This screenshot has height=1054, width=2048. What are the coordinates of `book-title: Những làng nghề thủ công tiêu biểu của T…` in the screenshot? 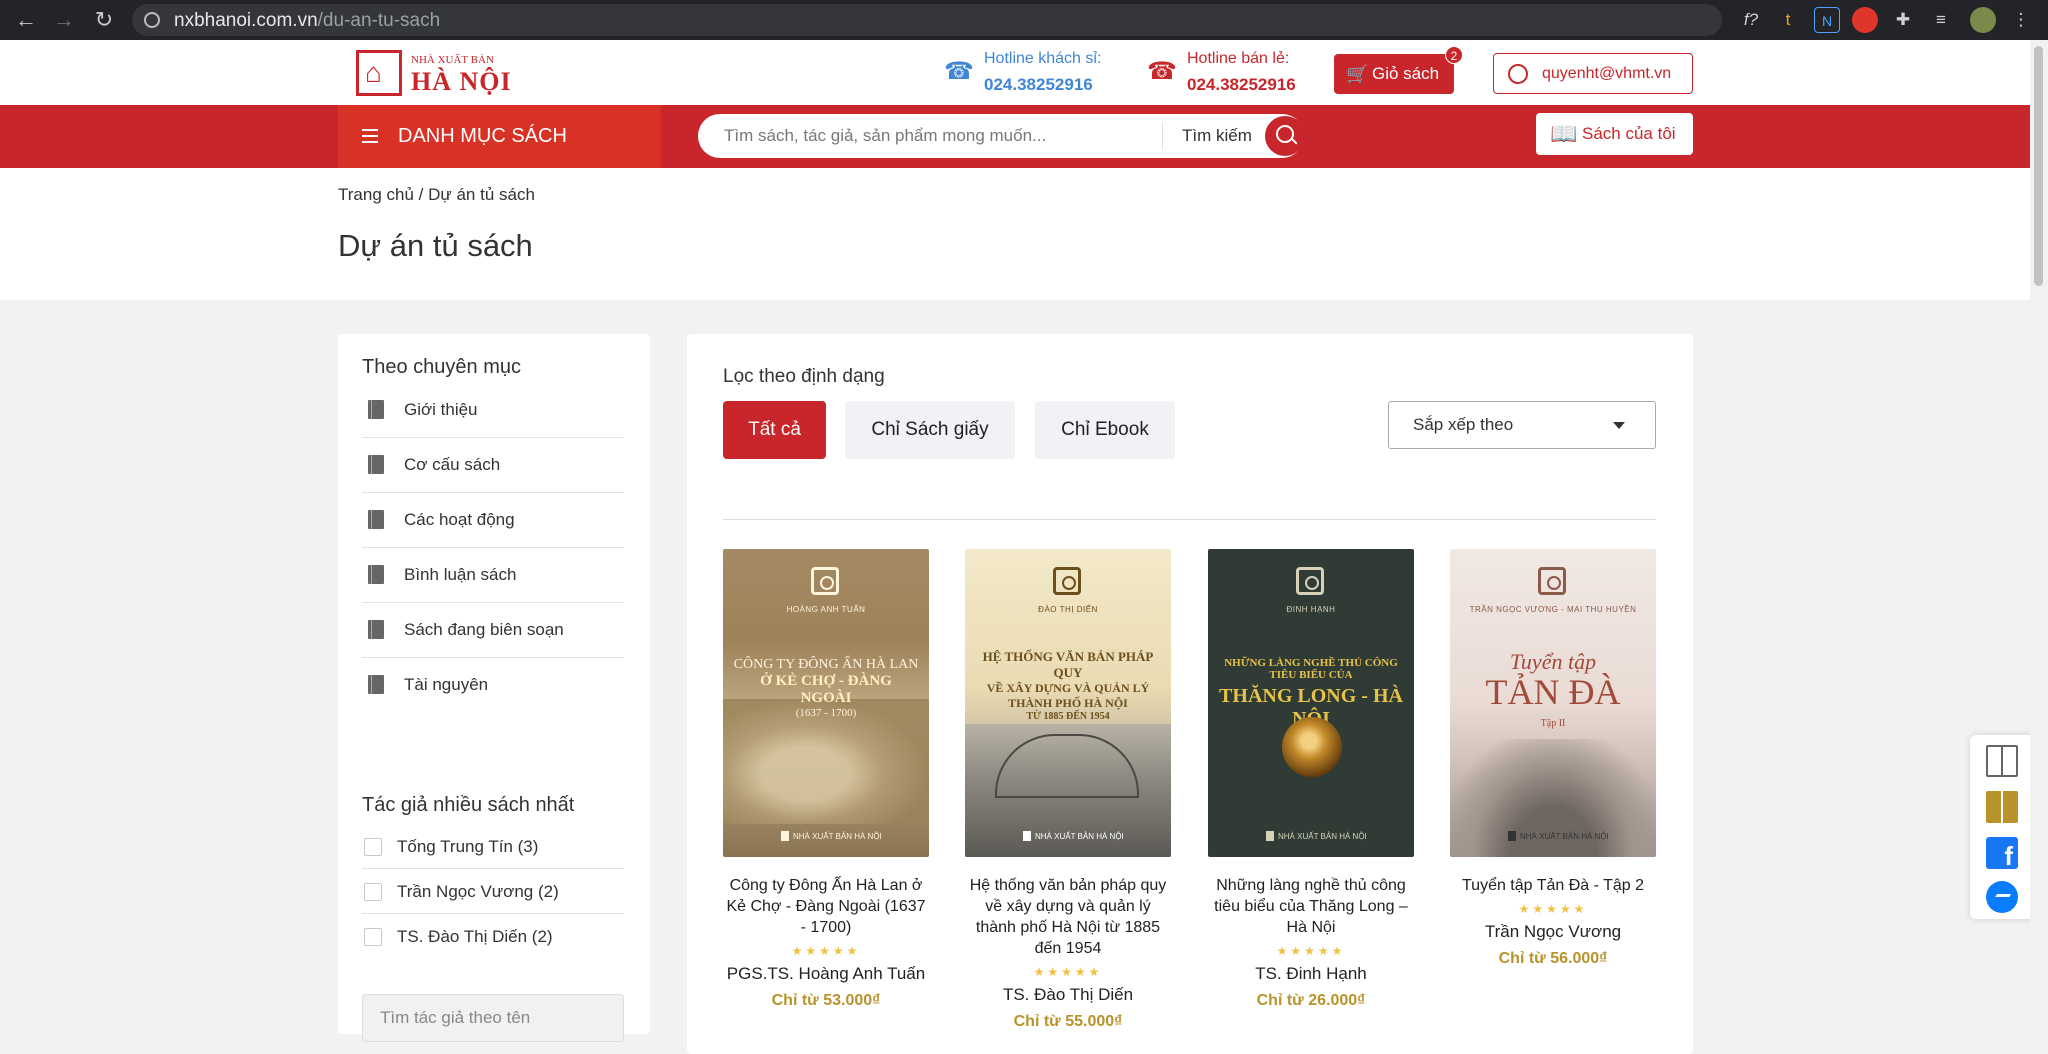 It's located at (1311, 906).